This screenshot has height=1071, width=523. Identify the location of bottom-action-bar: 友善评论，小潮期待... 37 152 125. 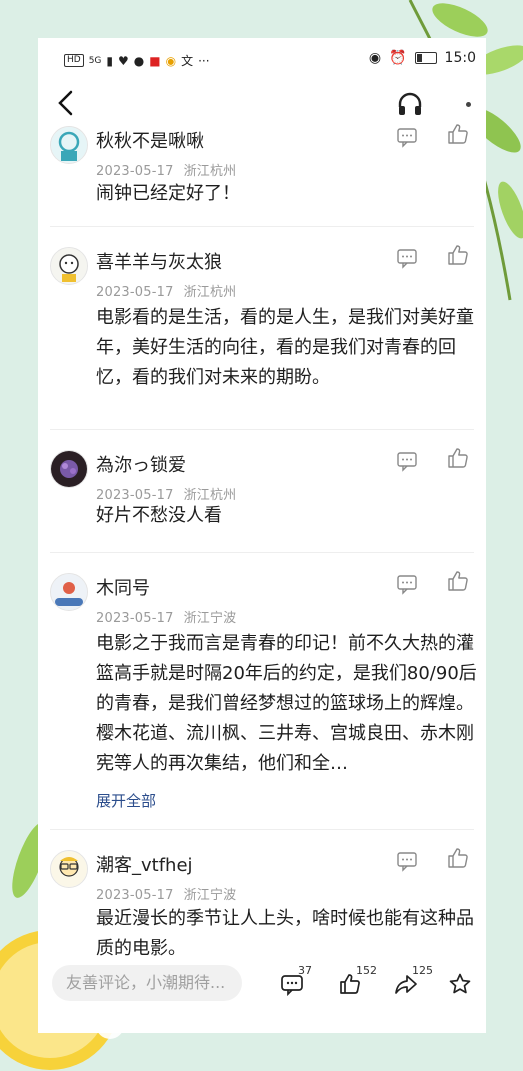
(262, 986).